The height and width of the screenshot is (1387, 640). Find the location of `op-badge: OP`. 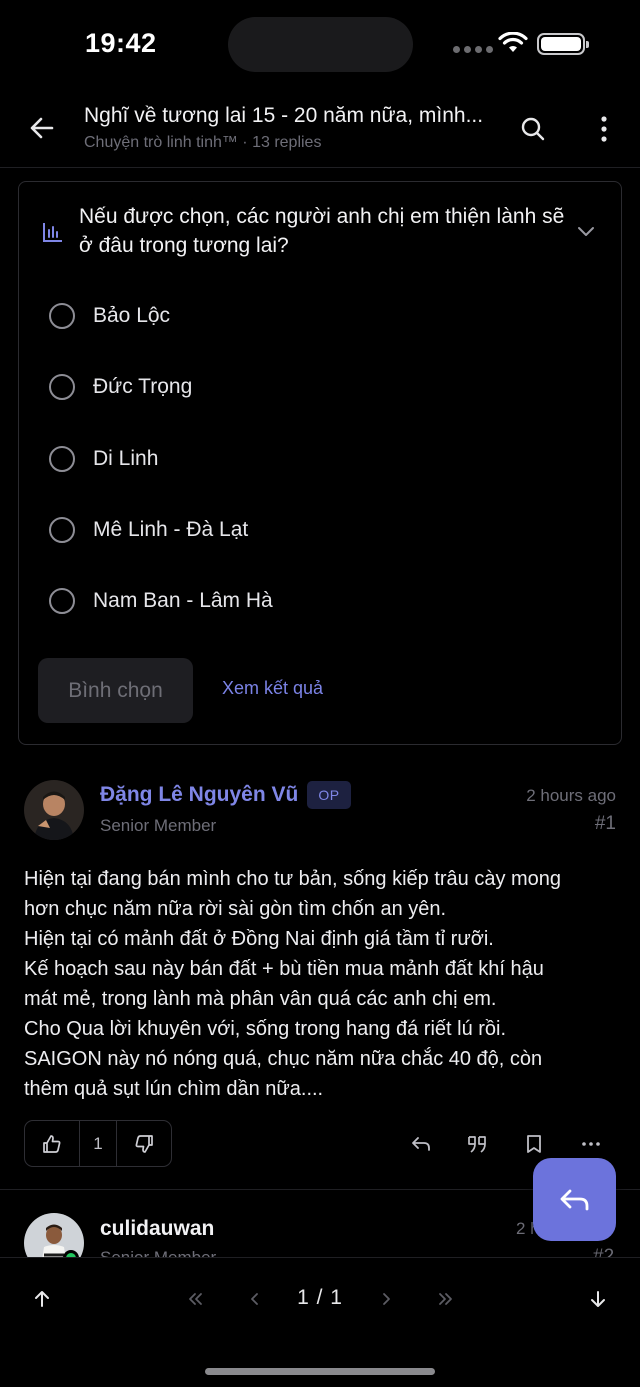

op-badge: OP is located at coordinates (329, 795).